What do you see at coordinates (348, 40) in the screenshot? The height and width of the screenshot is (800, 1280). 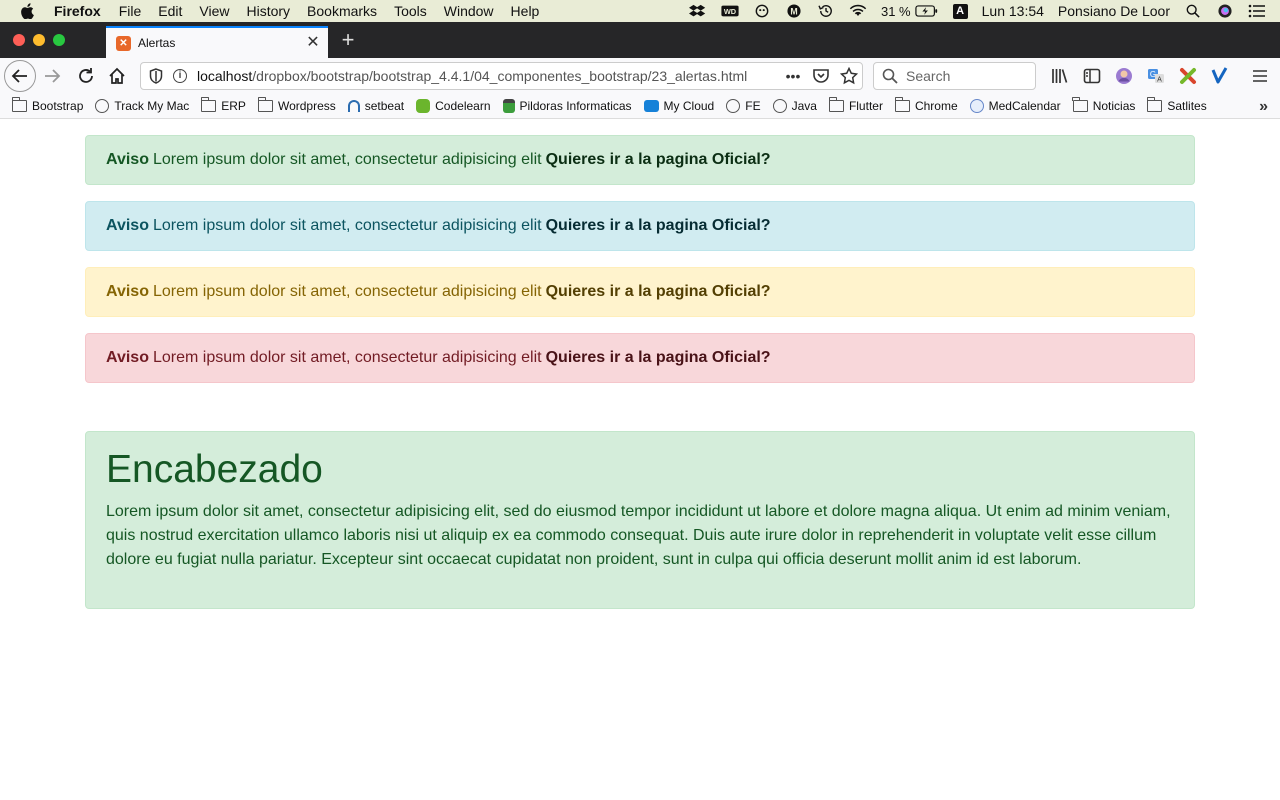 I see `new-tab-plus-icon: +` at bounding box center [348, 40].